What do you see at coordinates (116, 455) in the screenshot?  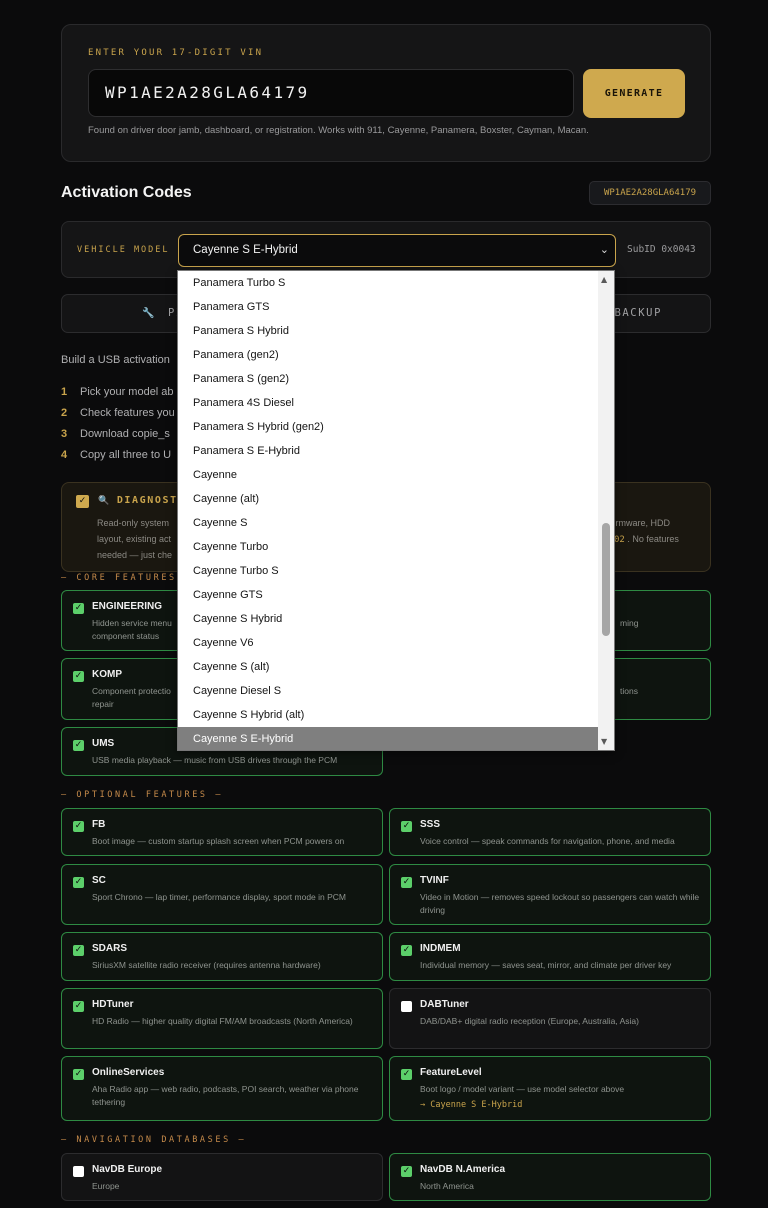 I see `step-item: 4 Copy all three to U` at bounding box center [116, 455].